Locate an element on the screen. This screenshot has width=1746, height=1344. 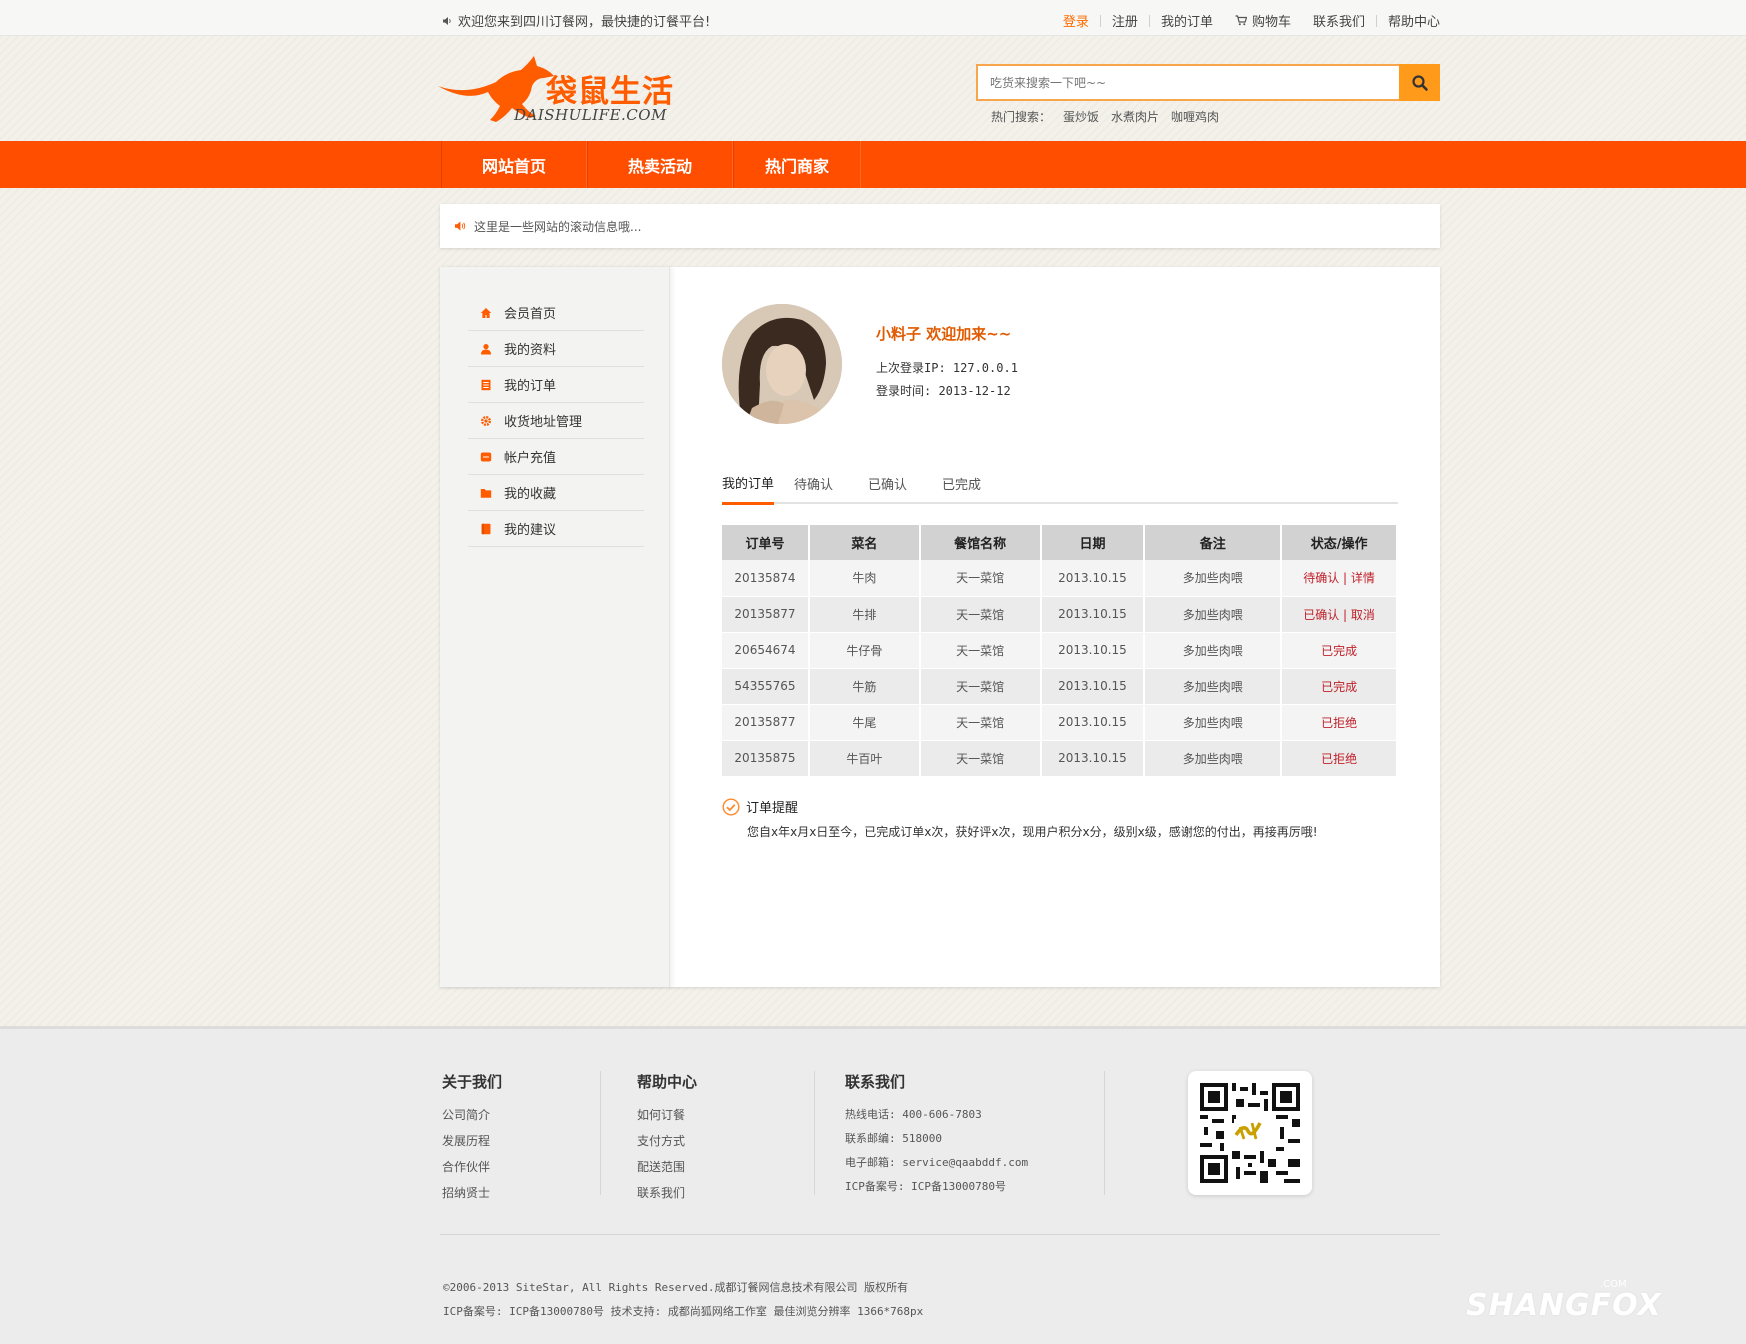
footer-link: 支付方式 is located at coordinates (667, 1145).